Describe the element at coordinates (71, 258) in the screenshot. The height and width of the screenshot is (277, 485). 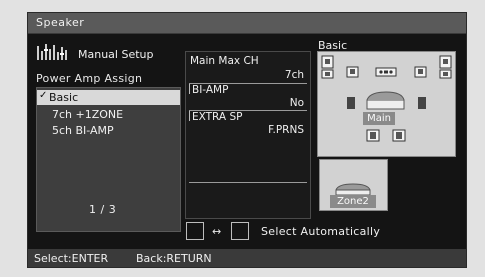
I see `footer-select-hint: Select:ENTER` at that location.